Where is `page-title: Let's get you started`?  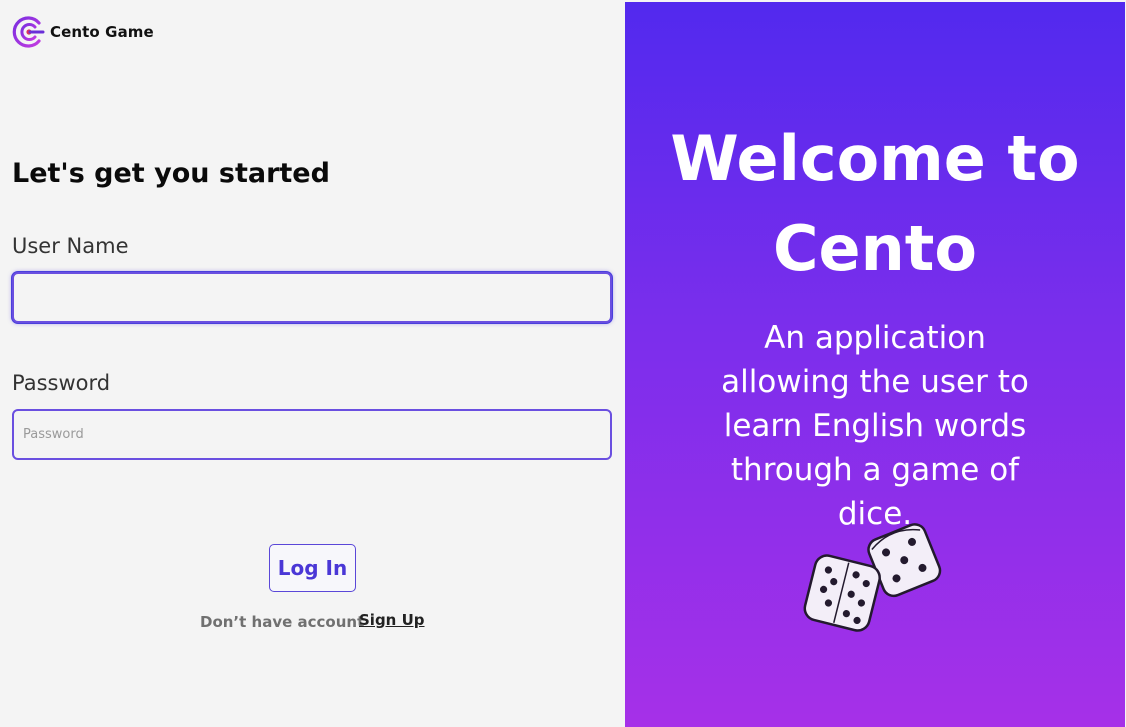 page-title: Let's get you started is located at coordinates (171, 173).